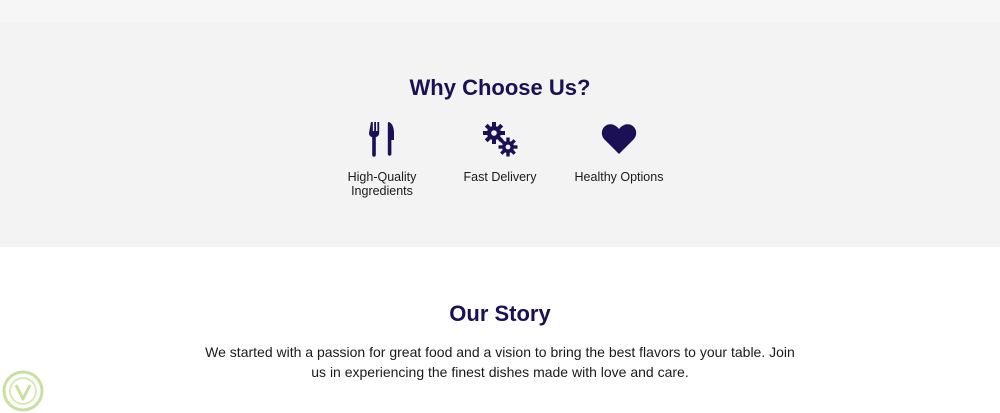 The image size is (1000, 413). Describe the element at coordinates (381, 139) in the screenshot. I see `utensils-icon` at that location.